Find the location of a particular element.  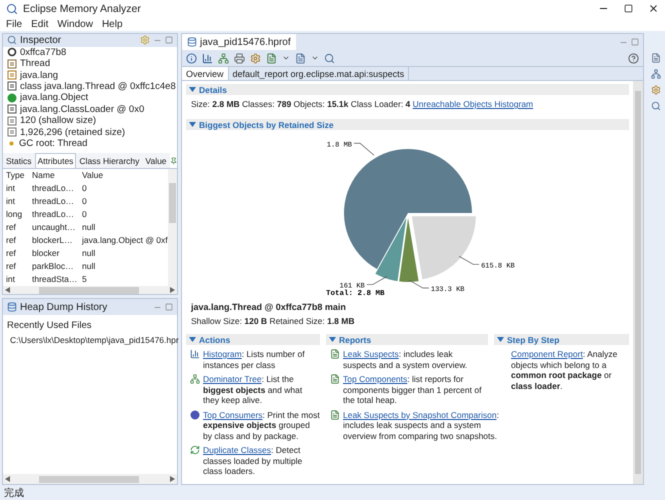

close-icon is located at coordinates (653, 8).